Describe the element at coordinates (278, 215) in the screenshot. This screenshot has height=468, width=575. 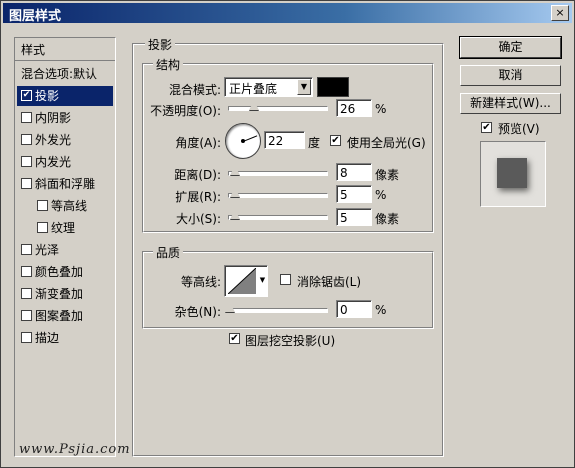
I see `size-slider` at that location.